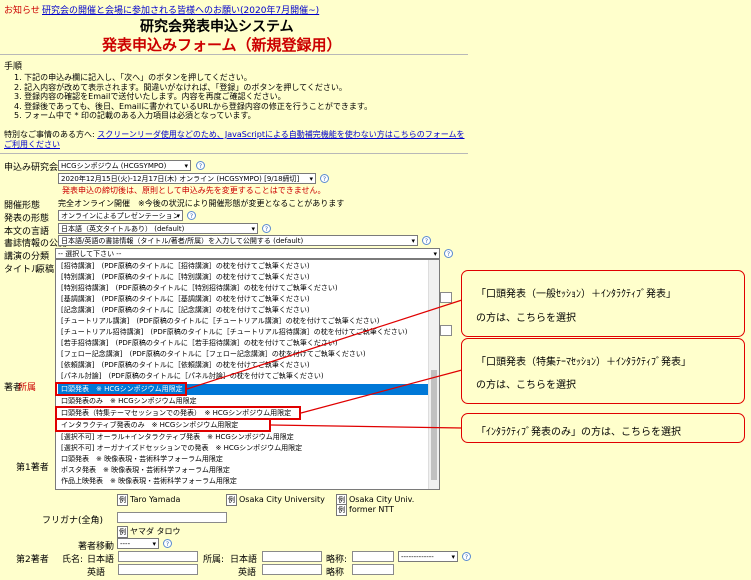  I want to click on author-move-value: ----, so click(125, 544).